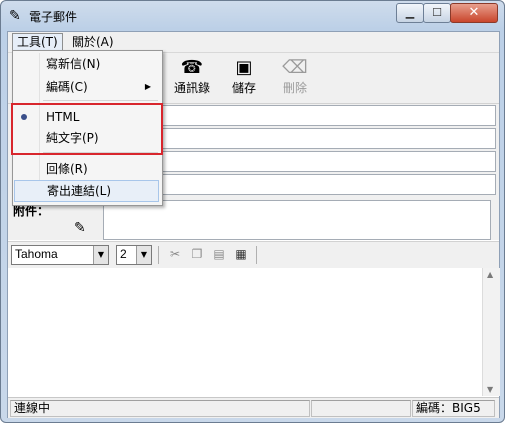 The image size is (505, 423). Describe the element at coordinates (491, 332) in the screenshot. I see `vertical-scrollbar: ▲ ▼` at that location.